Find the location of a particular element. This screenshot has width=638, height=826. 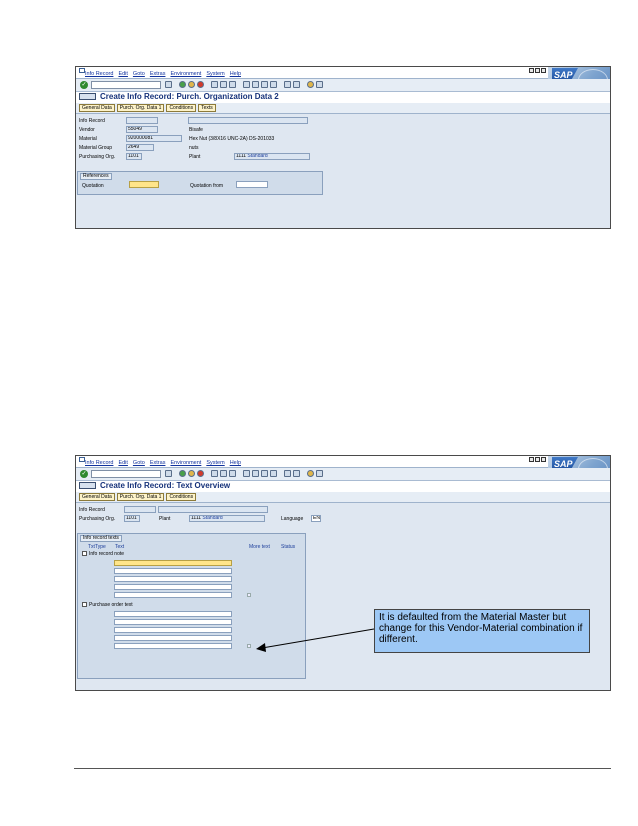

callout-arrow-icon is located at coordinates (315, 640).